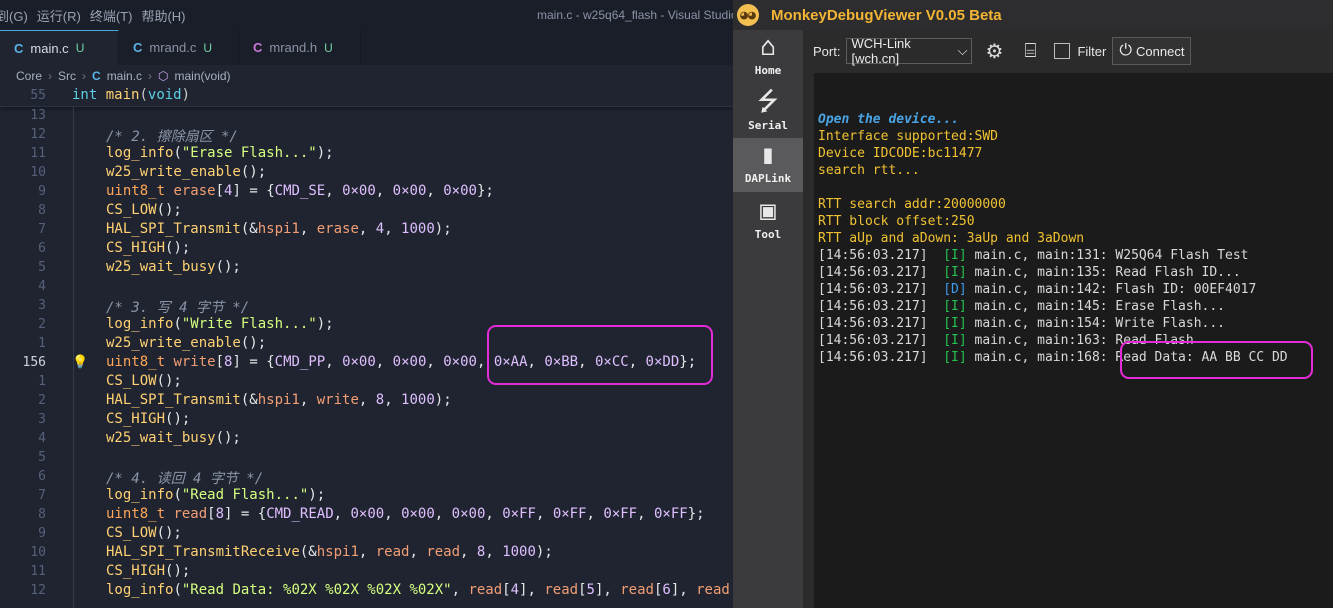 The image size is (1333, 608). What do you see at coordinates (42, 191) in the screenshot?
I see `line-number: 9` at bounding box center [42, 191].